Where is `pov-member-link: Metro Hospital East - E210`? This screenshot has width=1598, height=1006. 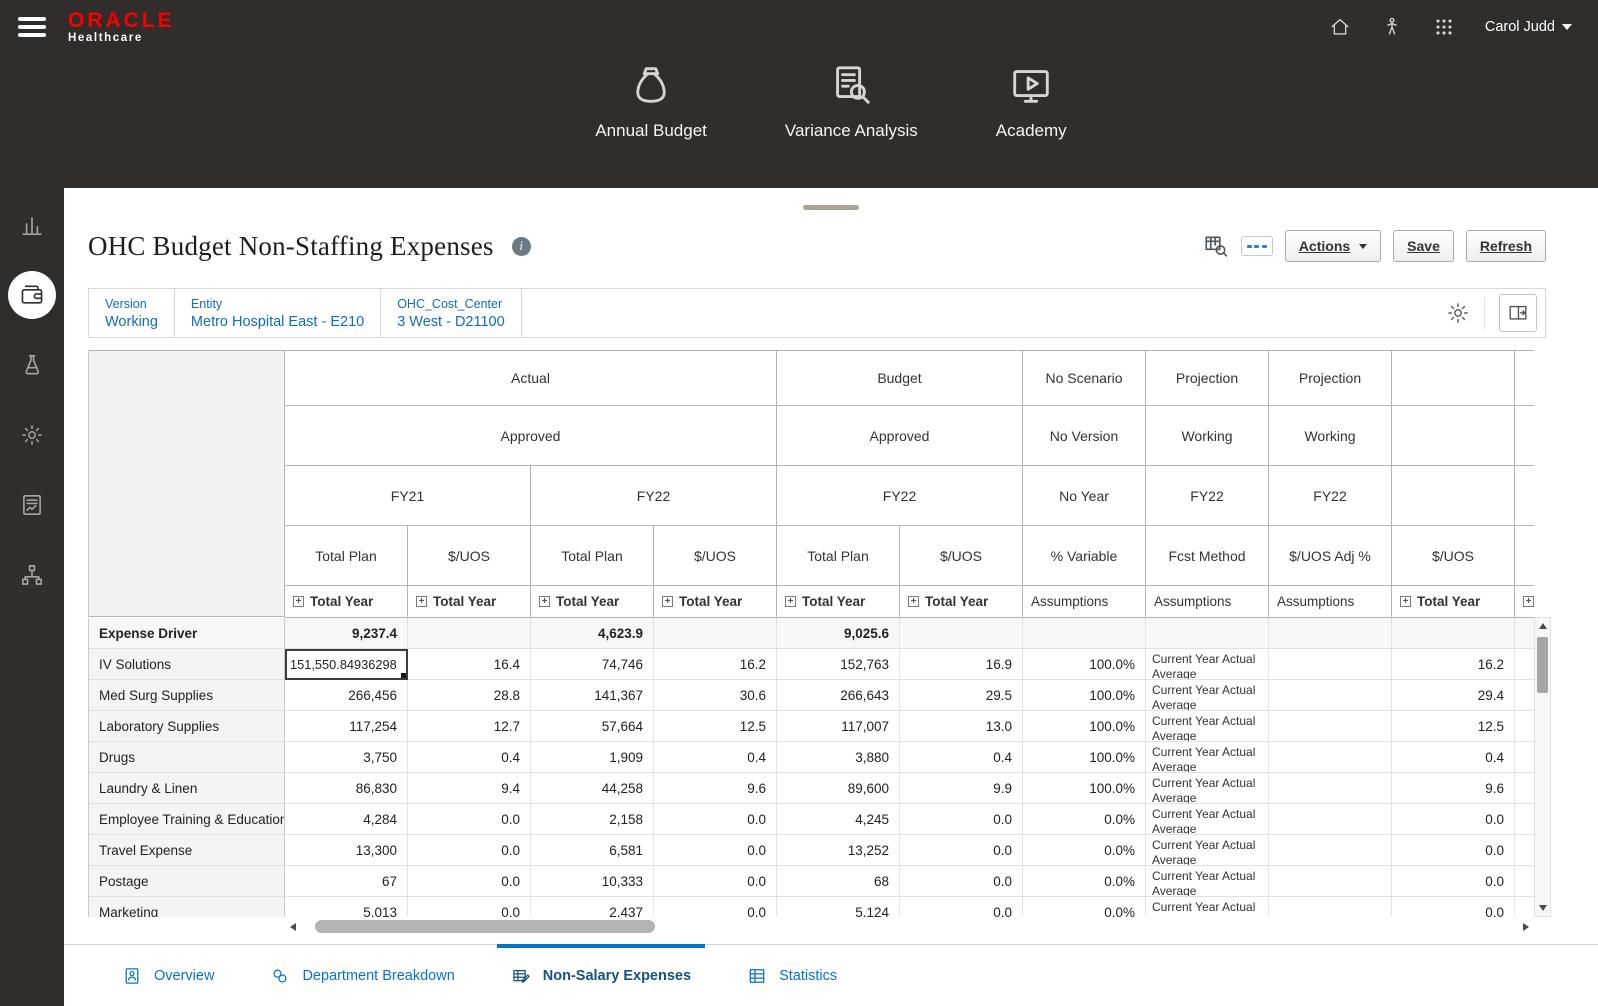
pov-member-link: Metro Hospital East - E210 is located at coordinates (277, 322).